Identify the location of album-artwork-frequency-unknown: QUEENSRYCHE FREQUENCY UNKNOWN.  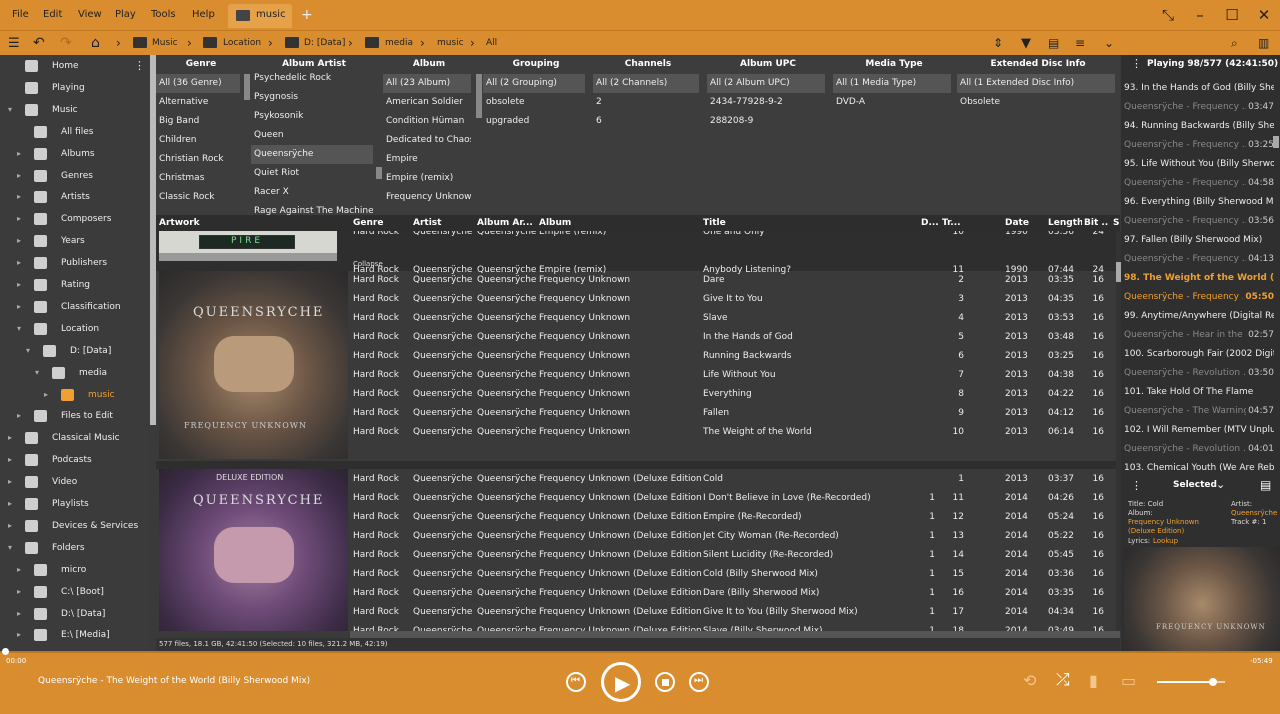
(253, 365).